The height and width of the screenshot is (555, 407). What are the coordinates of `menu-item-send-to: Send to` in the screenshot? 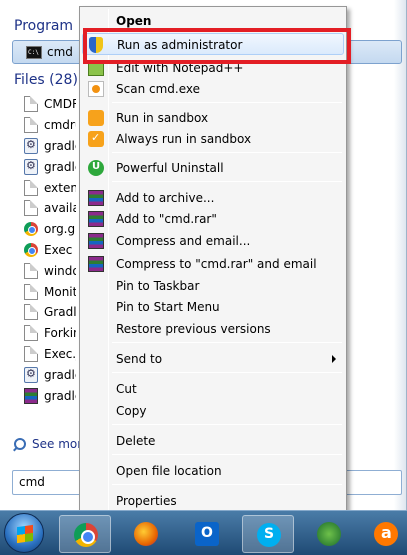 It's located at (213, 359).